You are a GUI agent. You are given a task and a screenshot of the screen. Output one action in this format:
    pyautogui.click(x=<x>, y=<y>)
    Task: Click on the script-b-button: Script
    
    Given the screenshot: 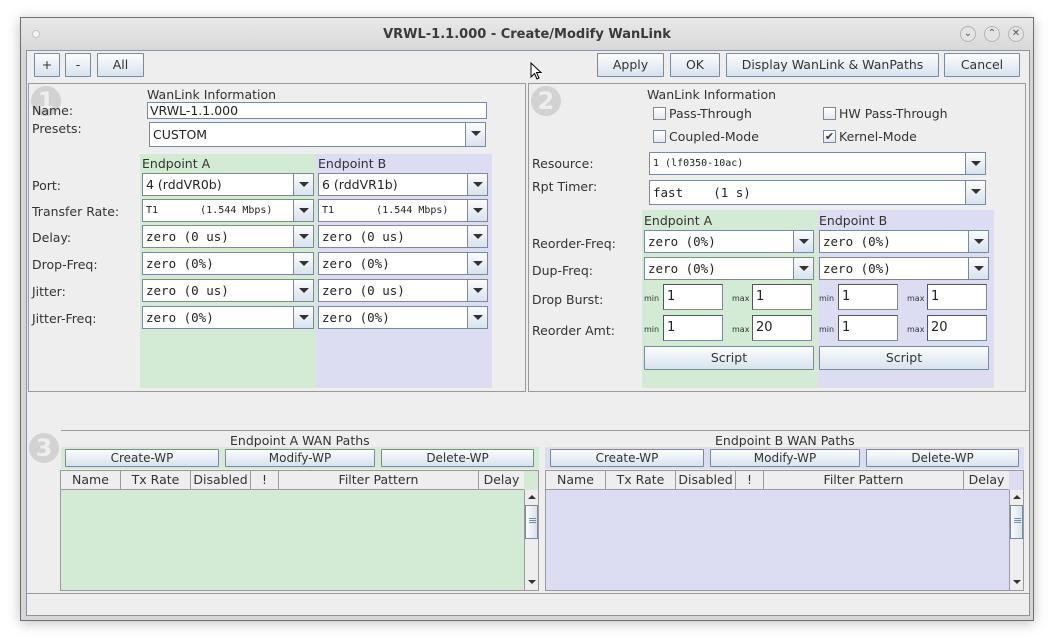 What is the action you would take?
    pyautogui.click(x=904, y=358)
    